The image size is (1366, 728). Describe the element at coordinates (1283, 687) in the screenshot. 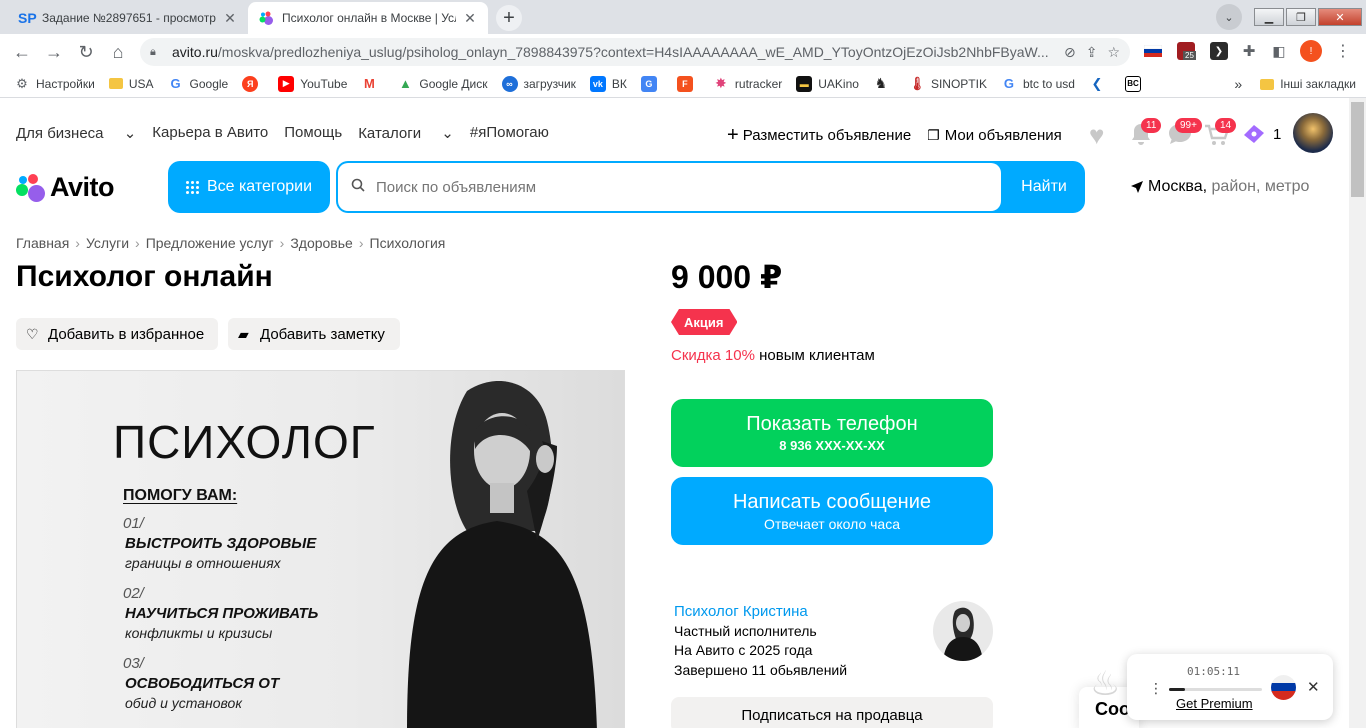

I see `russian-flag-icon` at that location.